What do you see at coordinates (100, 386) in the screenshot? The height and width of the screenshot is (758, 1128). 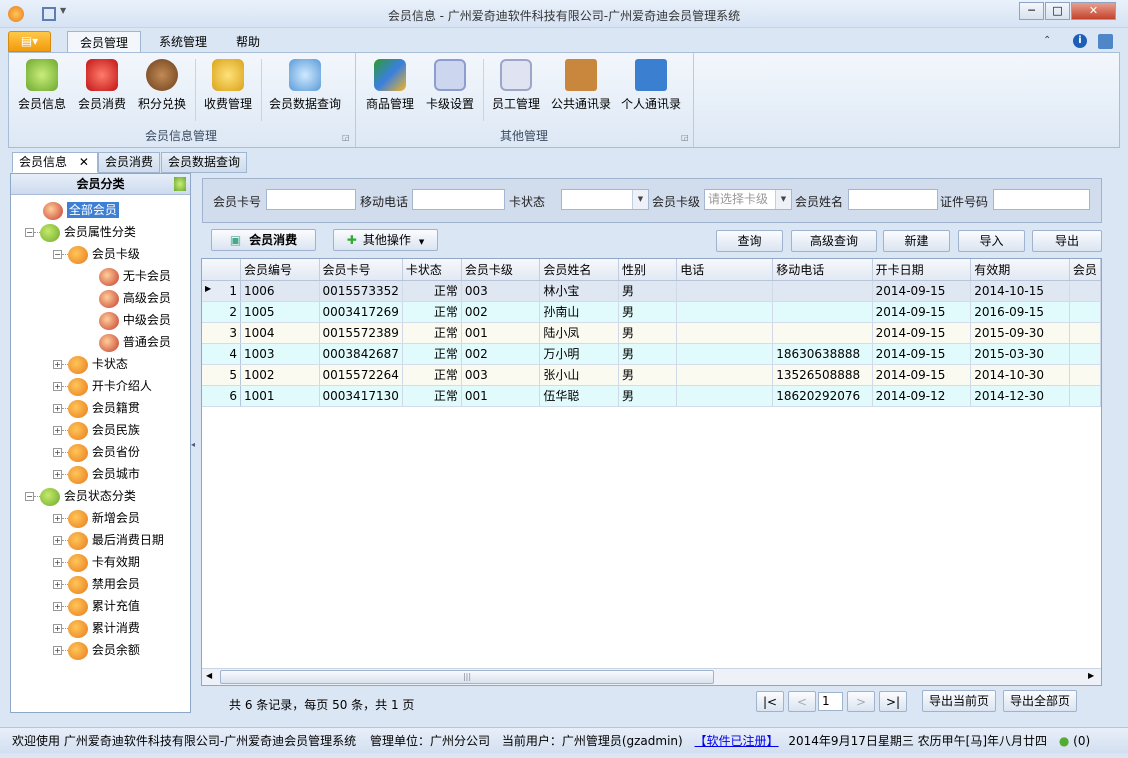 I see `tree-node: + 开卡介绍人` at bounding box center [100, 386].